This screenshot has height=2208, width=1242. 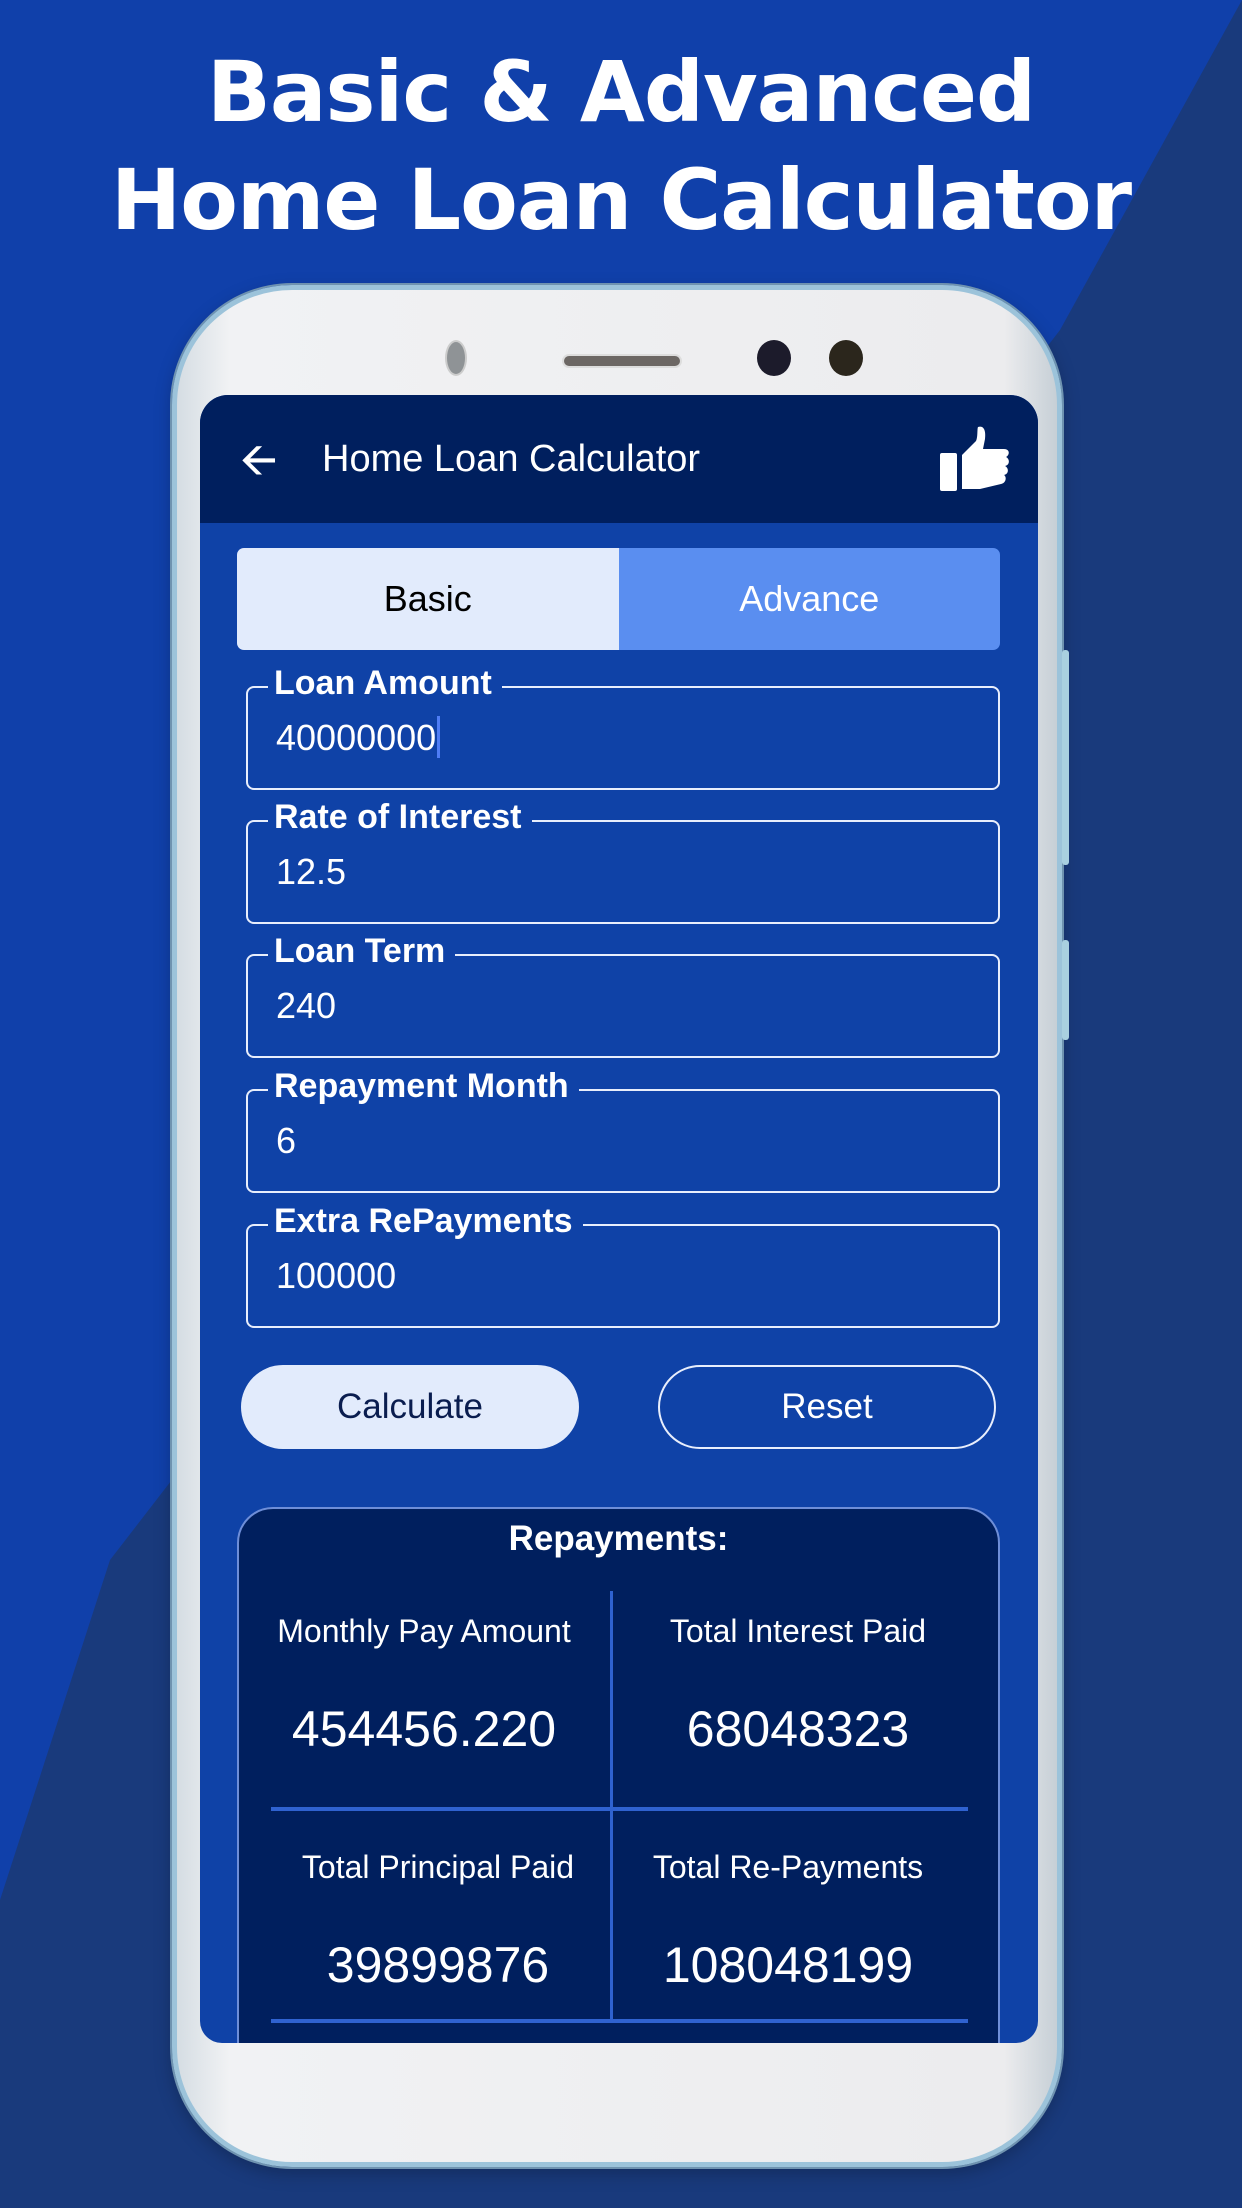 What do you see at coordinates (438, 1965) in the screenshot?
I see `result-value: 39899876` at bounding box center [438, 1965].